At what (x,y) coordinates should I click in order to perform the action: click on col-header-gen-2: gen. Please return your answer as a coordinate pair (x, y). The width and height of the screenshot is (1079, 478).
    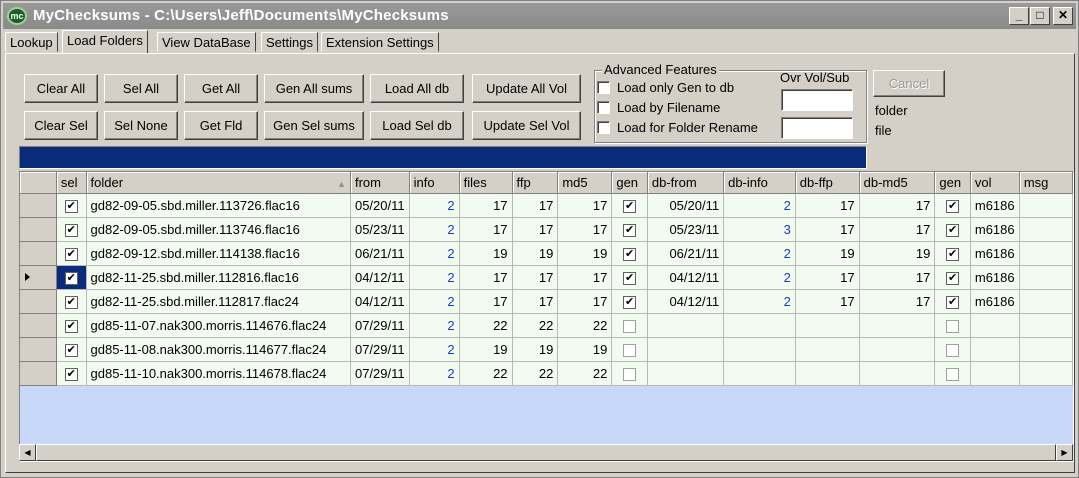
    Looking at the image, I should click on (952, 183).